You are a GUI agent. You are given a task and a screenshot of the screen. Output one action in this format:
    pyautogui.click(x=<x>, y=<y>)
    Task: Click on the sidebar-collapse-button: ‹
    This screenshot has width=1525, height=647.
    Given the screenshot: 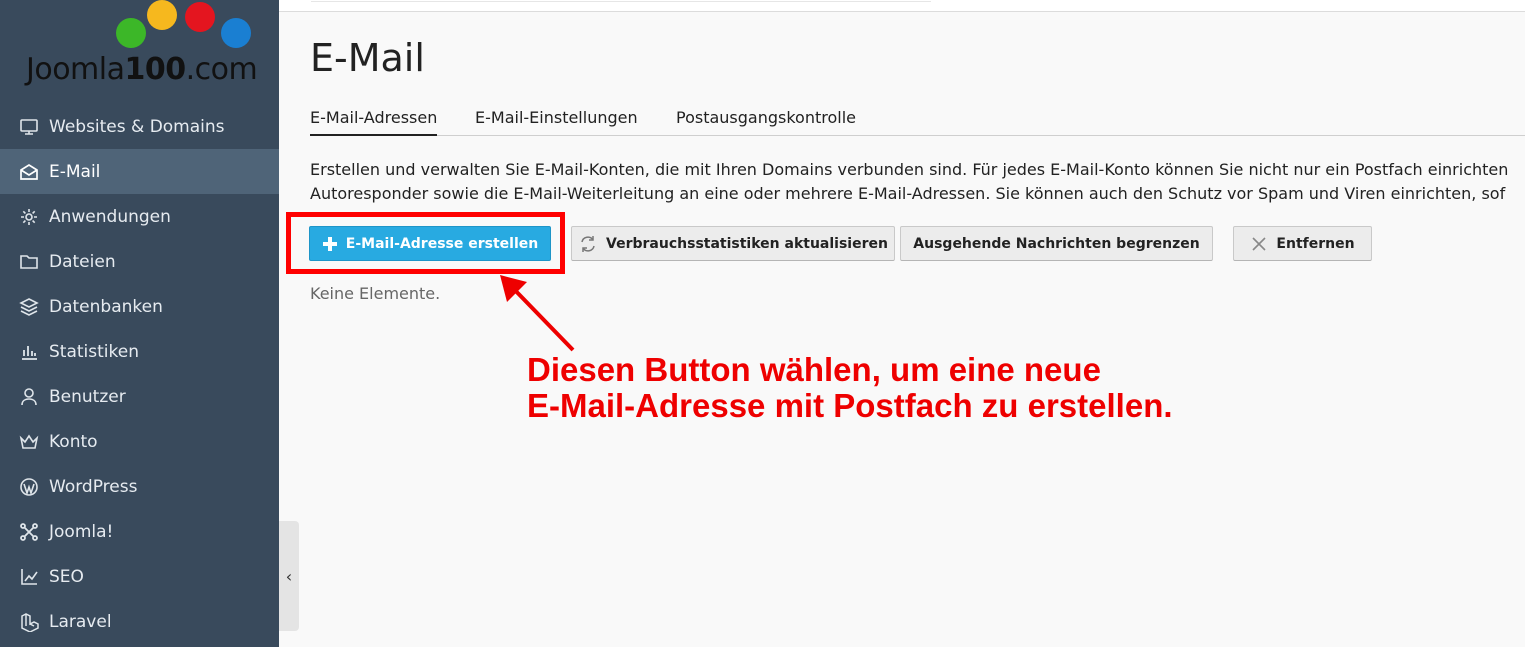 What is the action you would take?
    pyautogui.click(x=289, y=576)
    